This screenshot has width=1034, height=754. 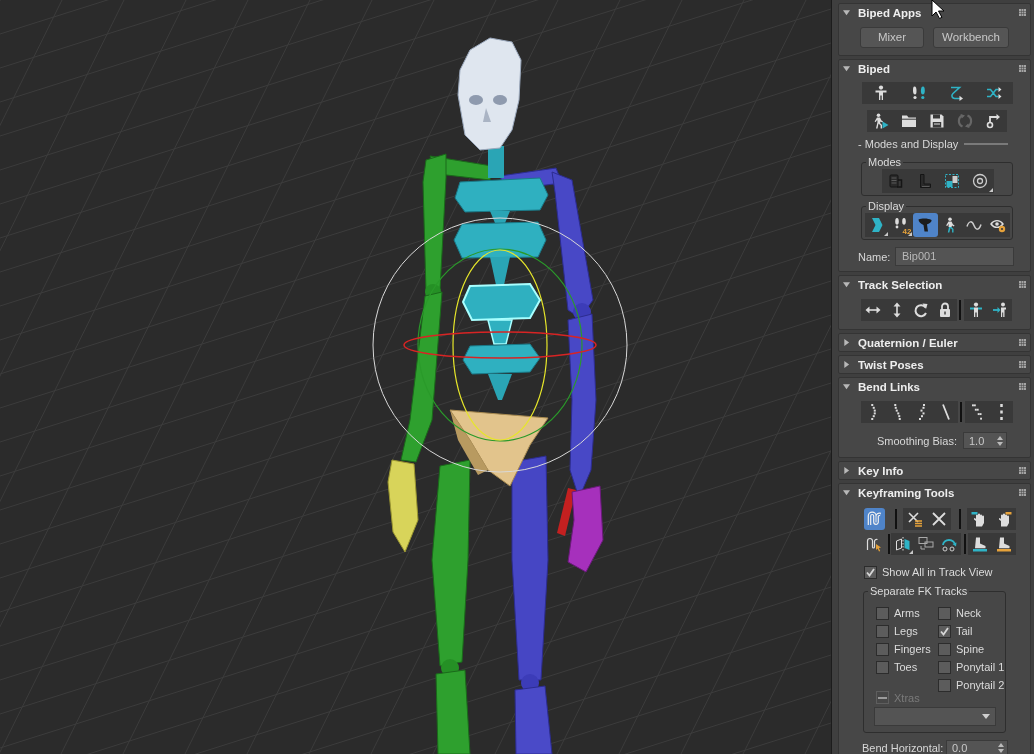 What do you see at coordinates (985, 440) in the screenshot?
I see `spinner-field: 1.0` at bounding box center [985, 440].